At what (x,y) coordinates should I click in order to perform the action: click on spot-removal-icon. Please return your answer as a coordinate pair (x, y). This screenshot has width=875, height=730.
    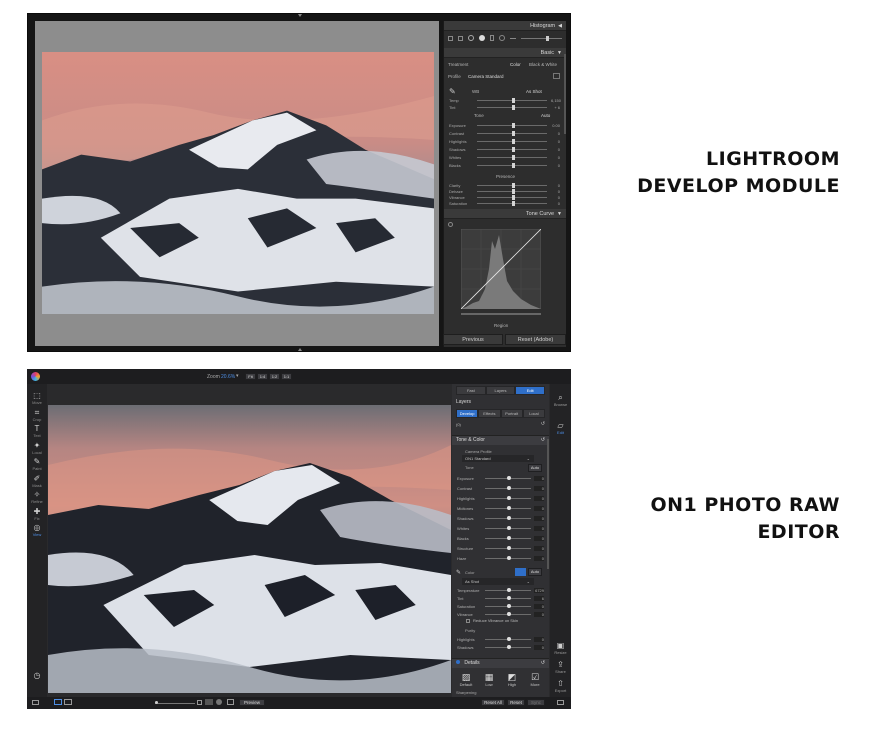
    Looking at the image, I should click on (471, 38).